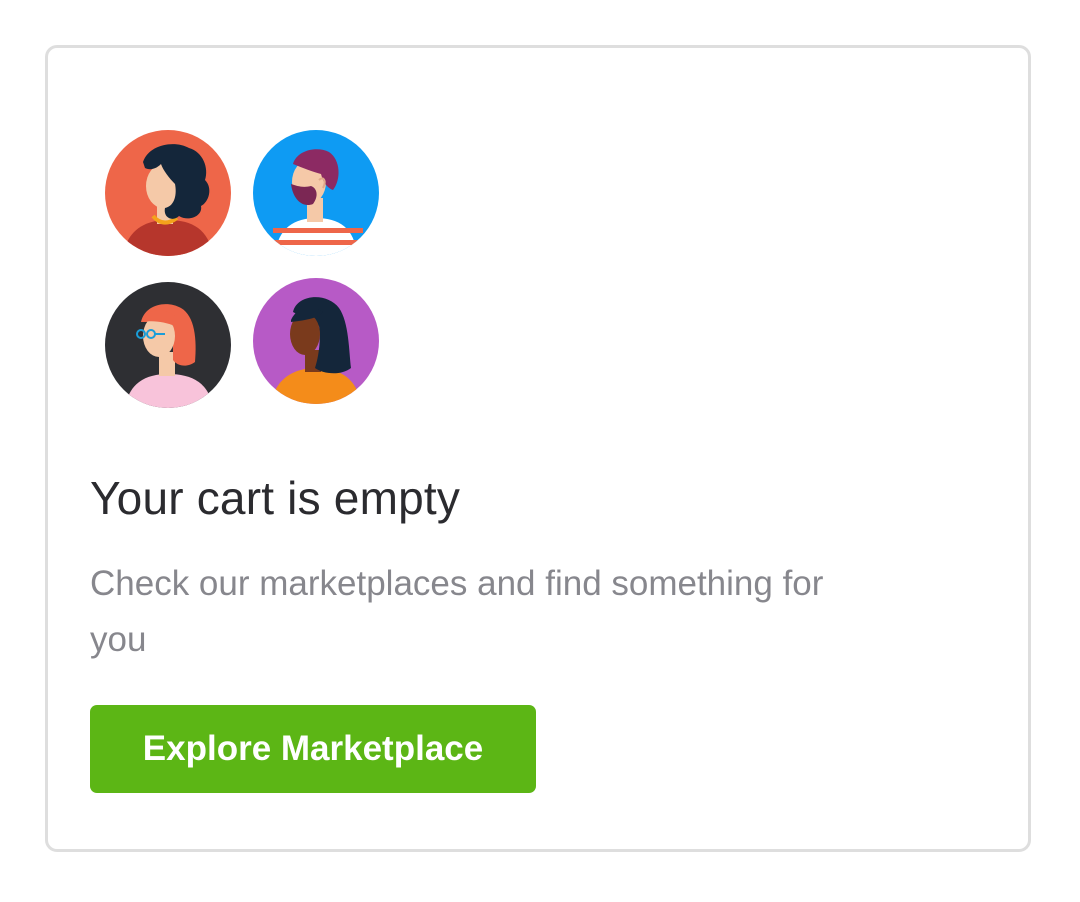  What do you see at coordinates (316, 193) in the screenshot?
I see `man-beard-avatar` at bounding box center [316, 193].